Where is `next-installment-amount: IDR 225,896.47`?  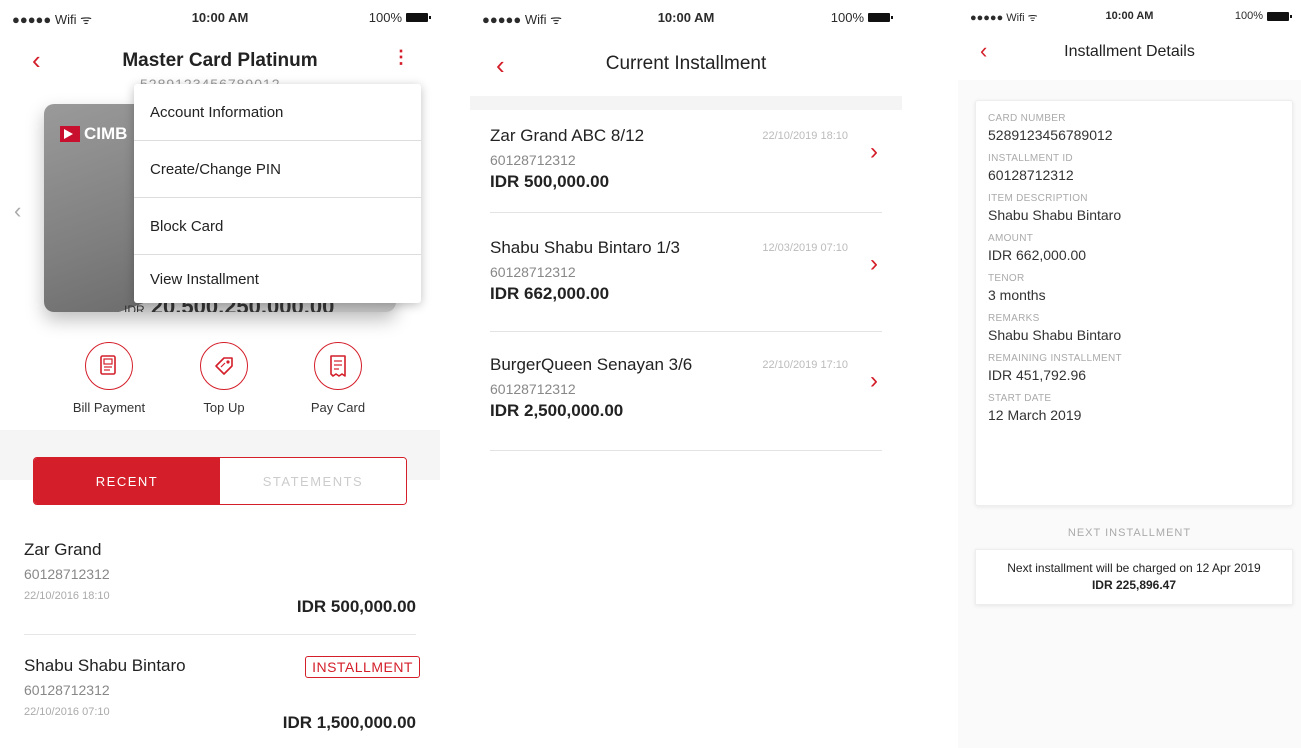 next-installment-amount: IDR 225,896.47 is located at coordinates (1134, 585).